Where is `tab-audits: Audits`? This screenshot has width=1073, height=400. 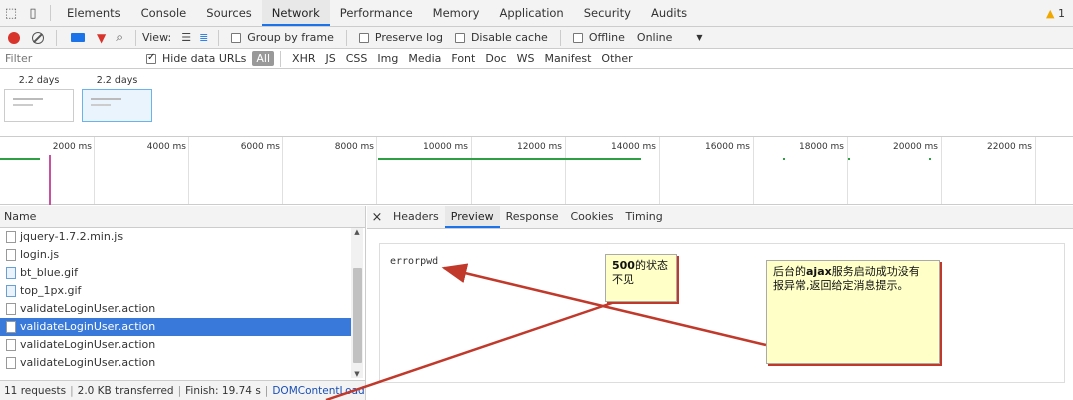 tab-audits: Audits is located at coordinates (669, 13).